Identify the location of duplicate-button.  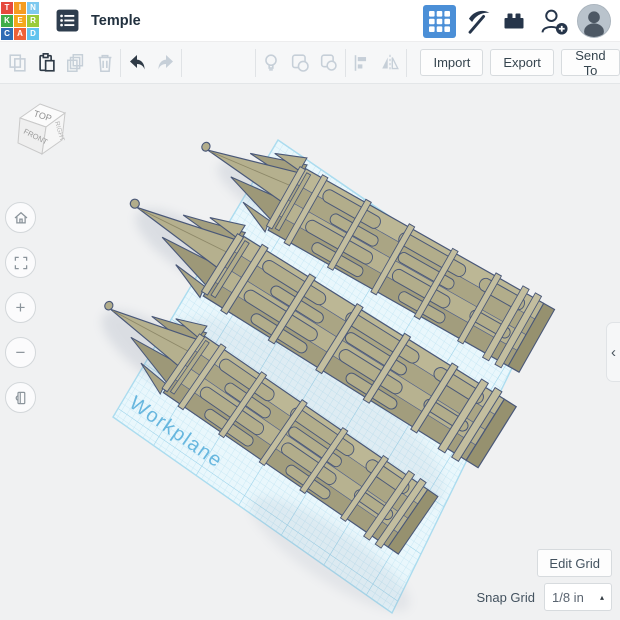
(76, 62).